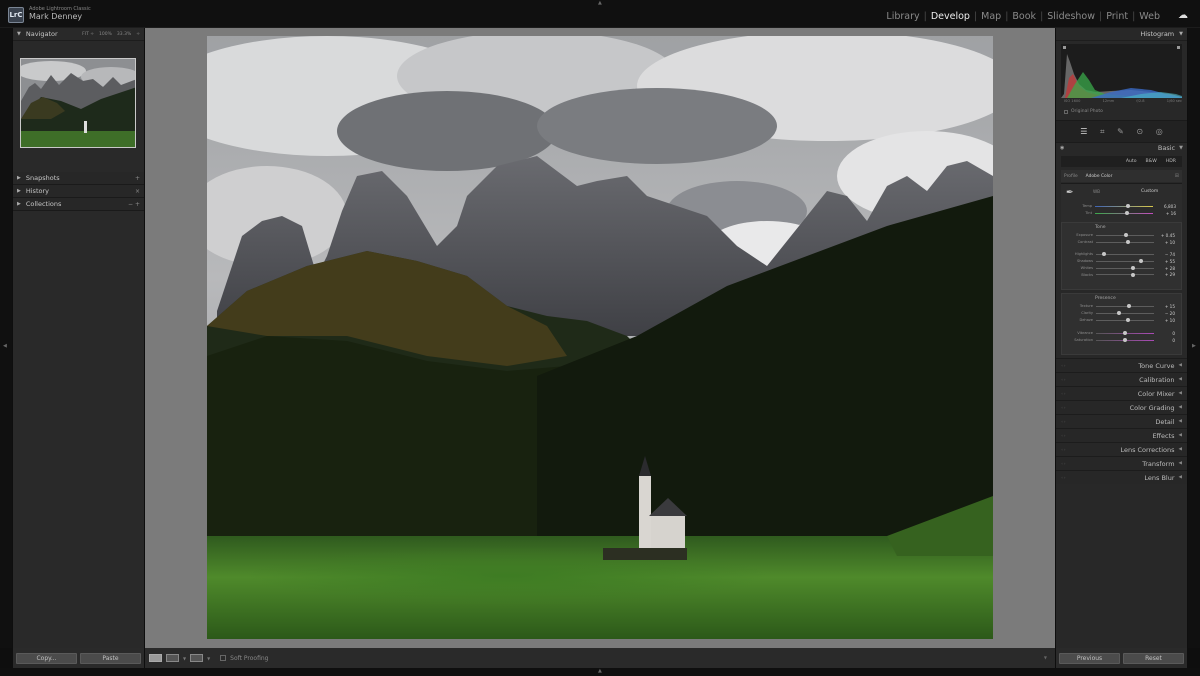  Describe the element at coordinates (172, 658) in the screenshot. I see `before-after-view-icon` at that location.